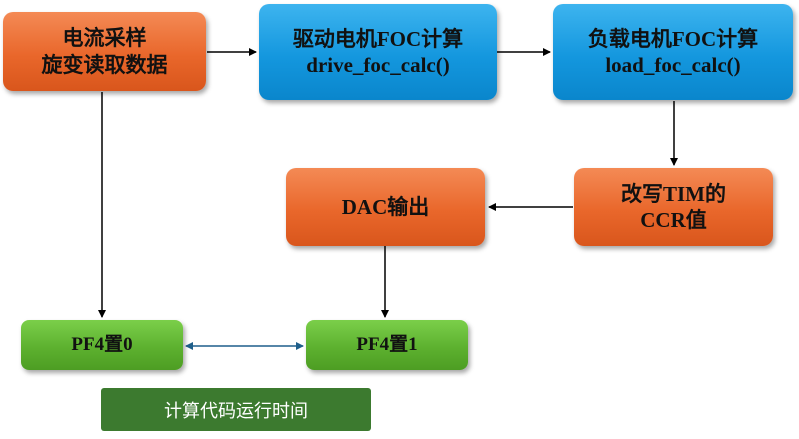 The image size is (799, 439). I want to click on node-load-foc: 负载电机FOC计算 load_foc_calc(), so click(673, 52).